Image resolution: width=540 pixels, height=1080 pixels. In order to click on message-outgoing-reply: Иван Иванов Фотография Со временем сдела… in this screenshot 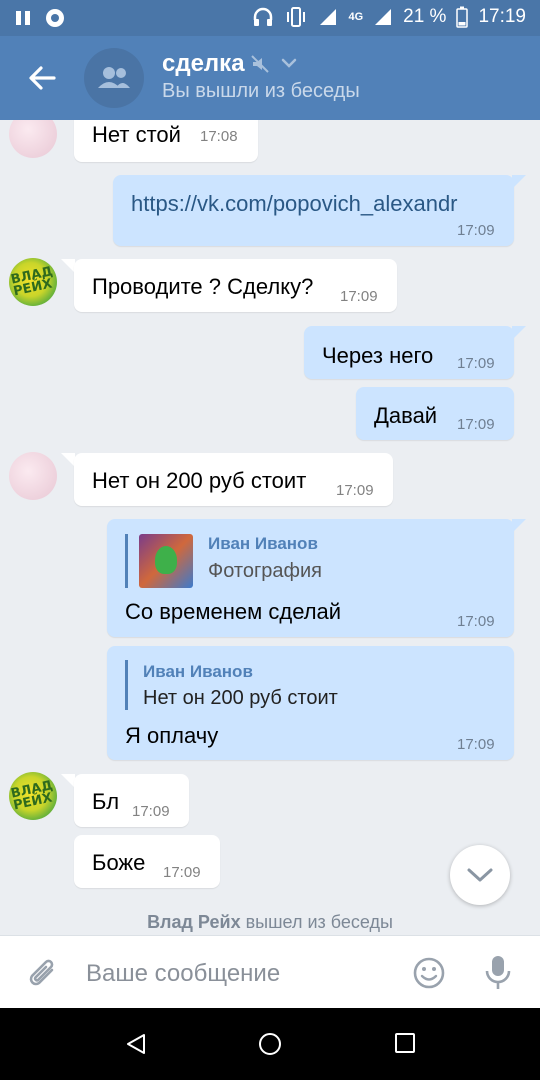, I will do `click(310, 578)`.